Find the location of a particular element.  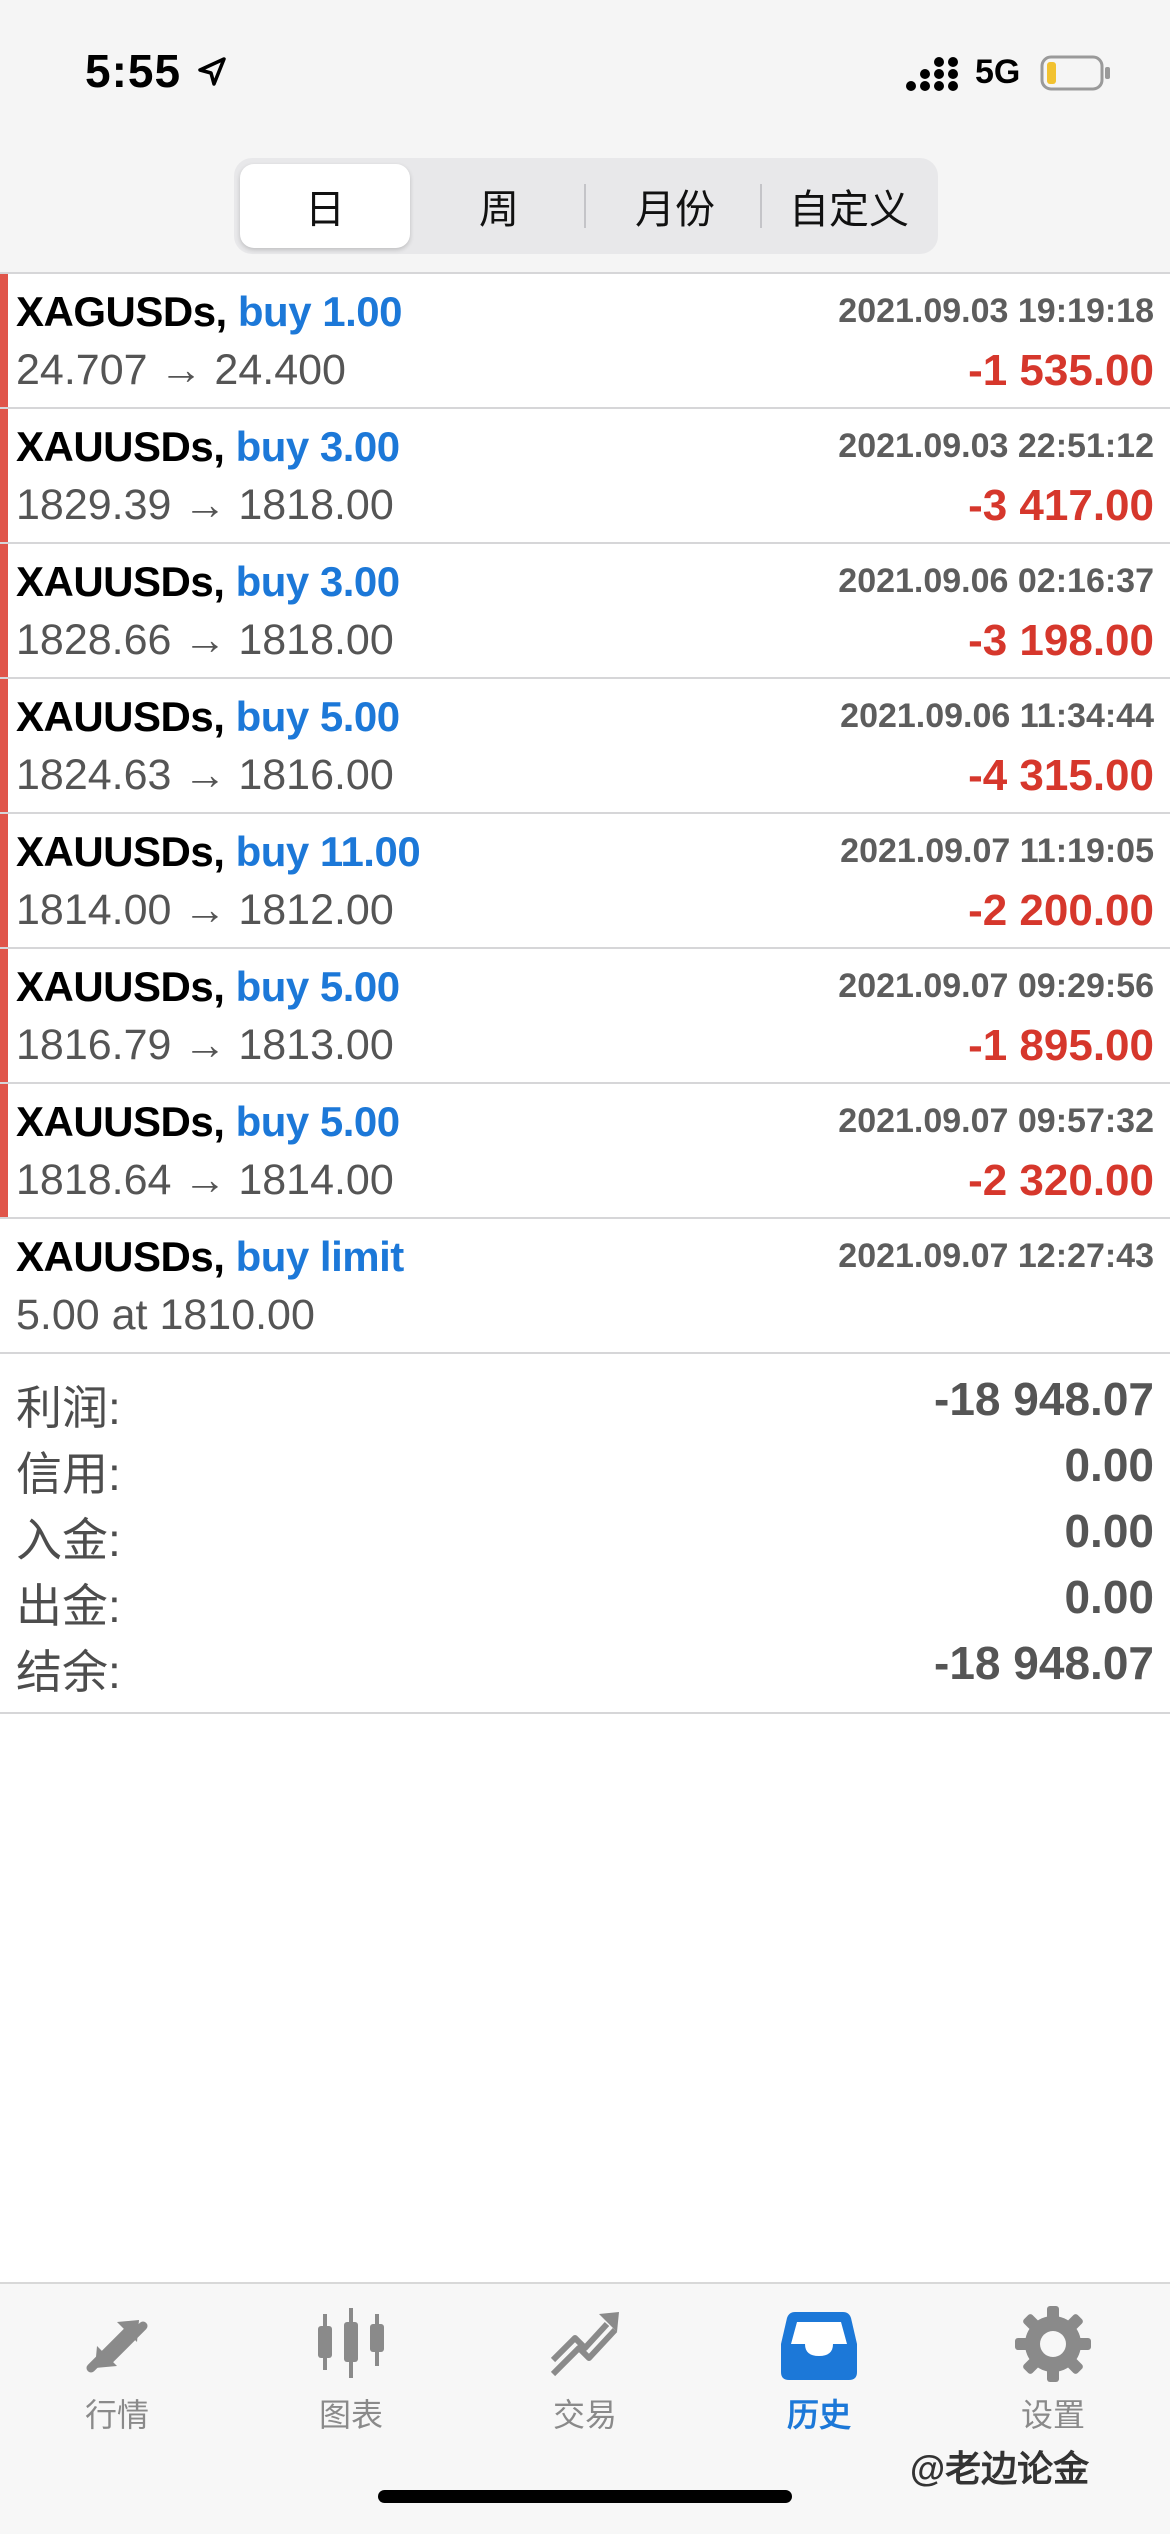

order-action: buy limit is located at coordinates (320, 1256).